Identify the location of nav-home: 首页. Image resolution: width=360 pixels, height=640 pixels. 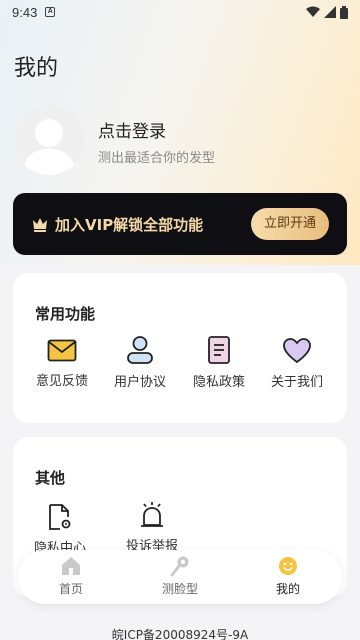
(71, 576).